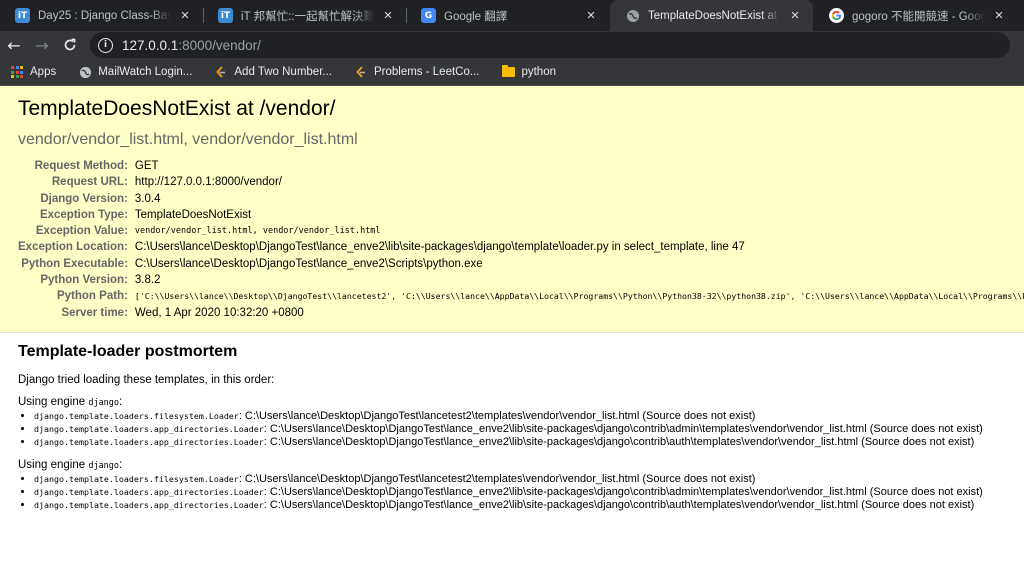 The width and height of the screenshot is (1024, 576). What do you see at coordinates (83, 214) in the screenshot?
I see `meta-label: Exception Type:` at bounding box center [83, 214].